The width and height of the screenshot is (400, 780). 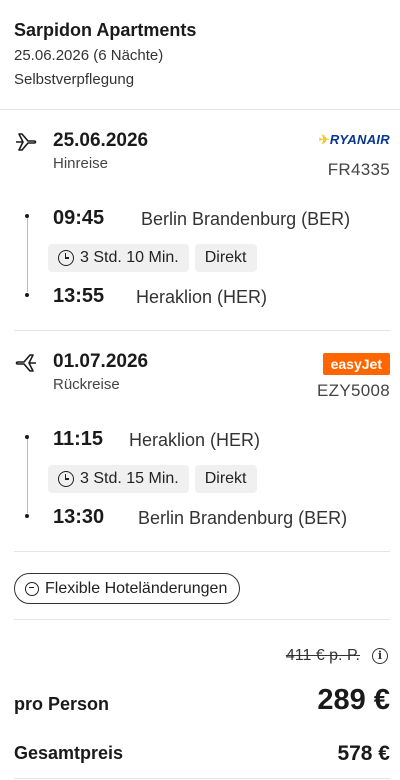 What do you see at coordinates (101, 140) in the screenshot?
I see `outbound-date: 25.06.2026` at bounding box center [101, 140].